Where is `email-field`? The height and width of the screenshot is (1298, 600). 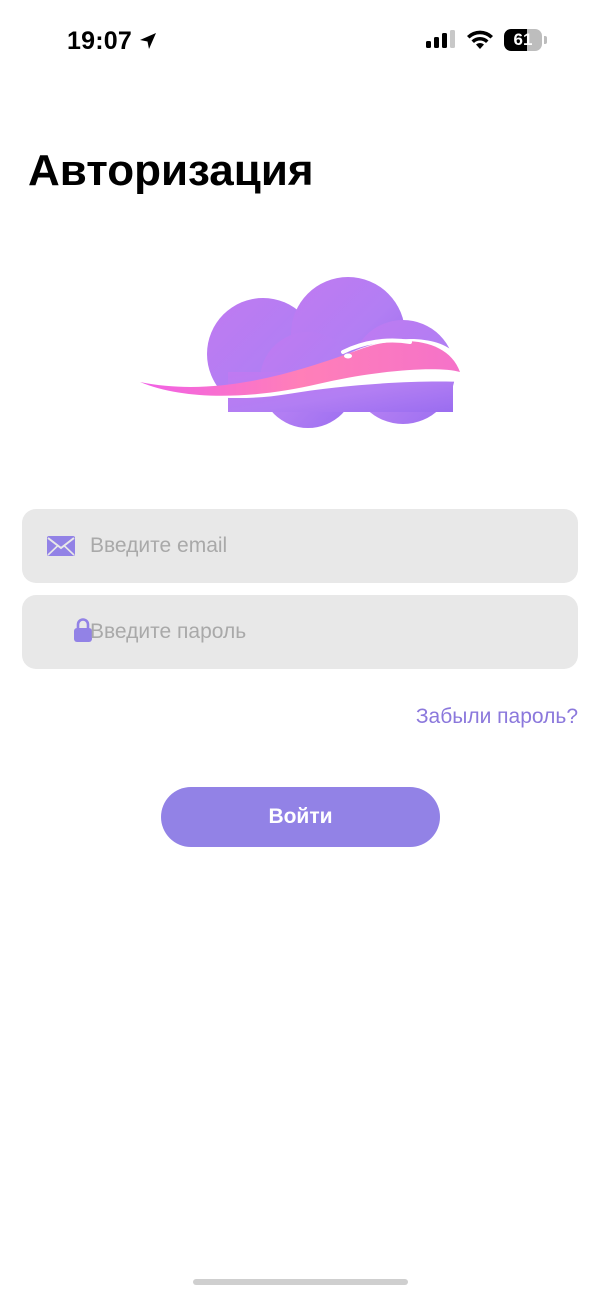
email-field is located at coordinates (300, 546).